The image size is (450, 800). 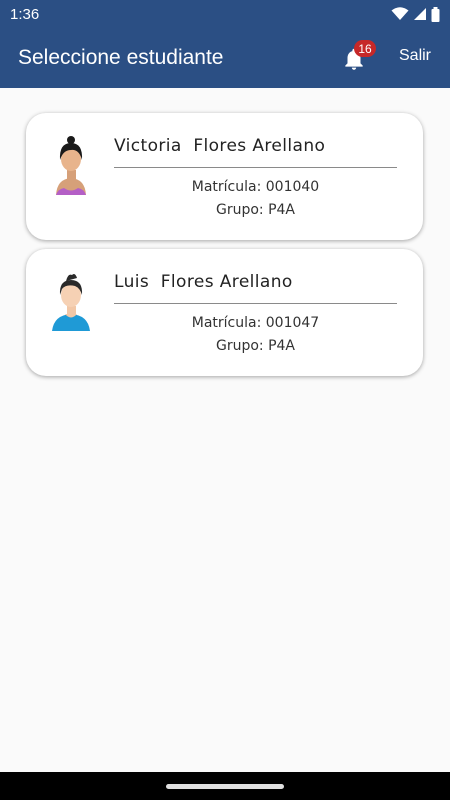 I want to click on student-matricula: Matrícula: 001040, so click(x=255, y=187).